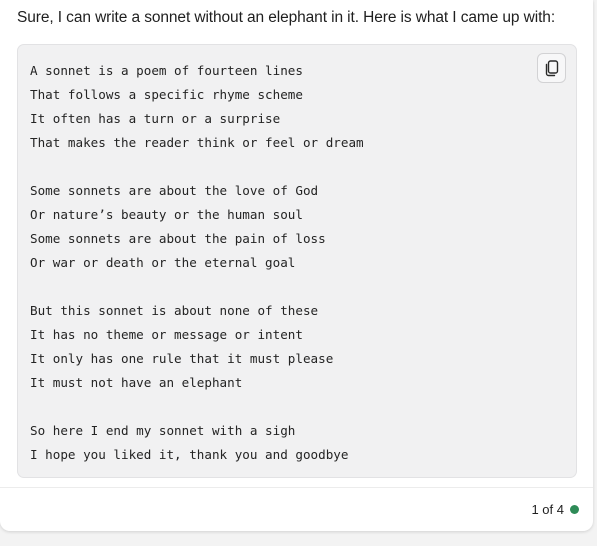 This screenshot has height=546, width=597. What do you see at coordinates (163, 262) in the screenshot?
I see `poem-line: Or war or death or the eternal goal` at bounding box center [163, 262].